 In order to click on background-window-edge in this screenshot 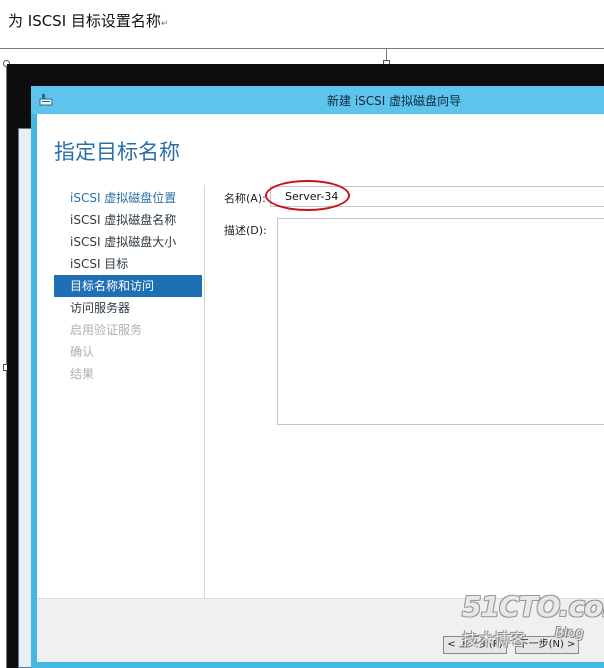, I will do `click(25, 398)`.